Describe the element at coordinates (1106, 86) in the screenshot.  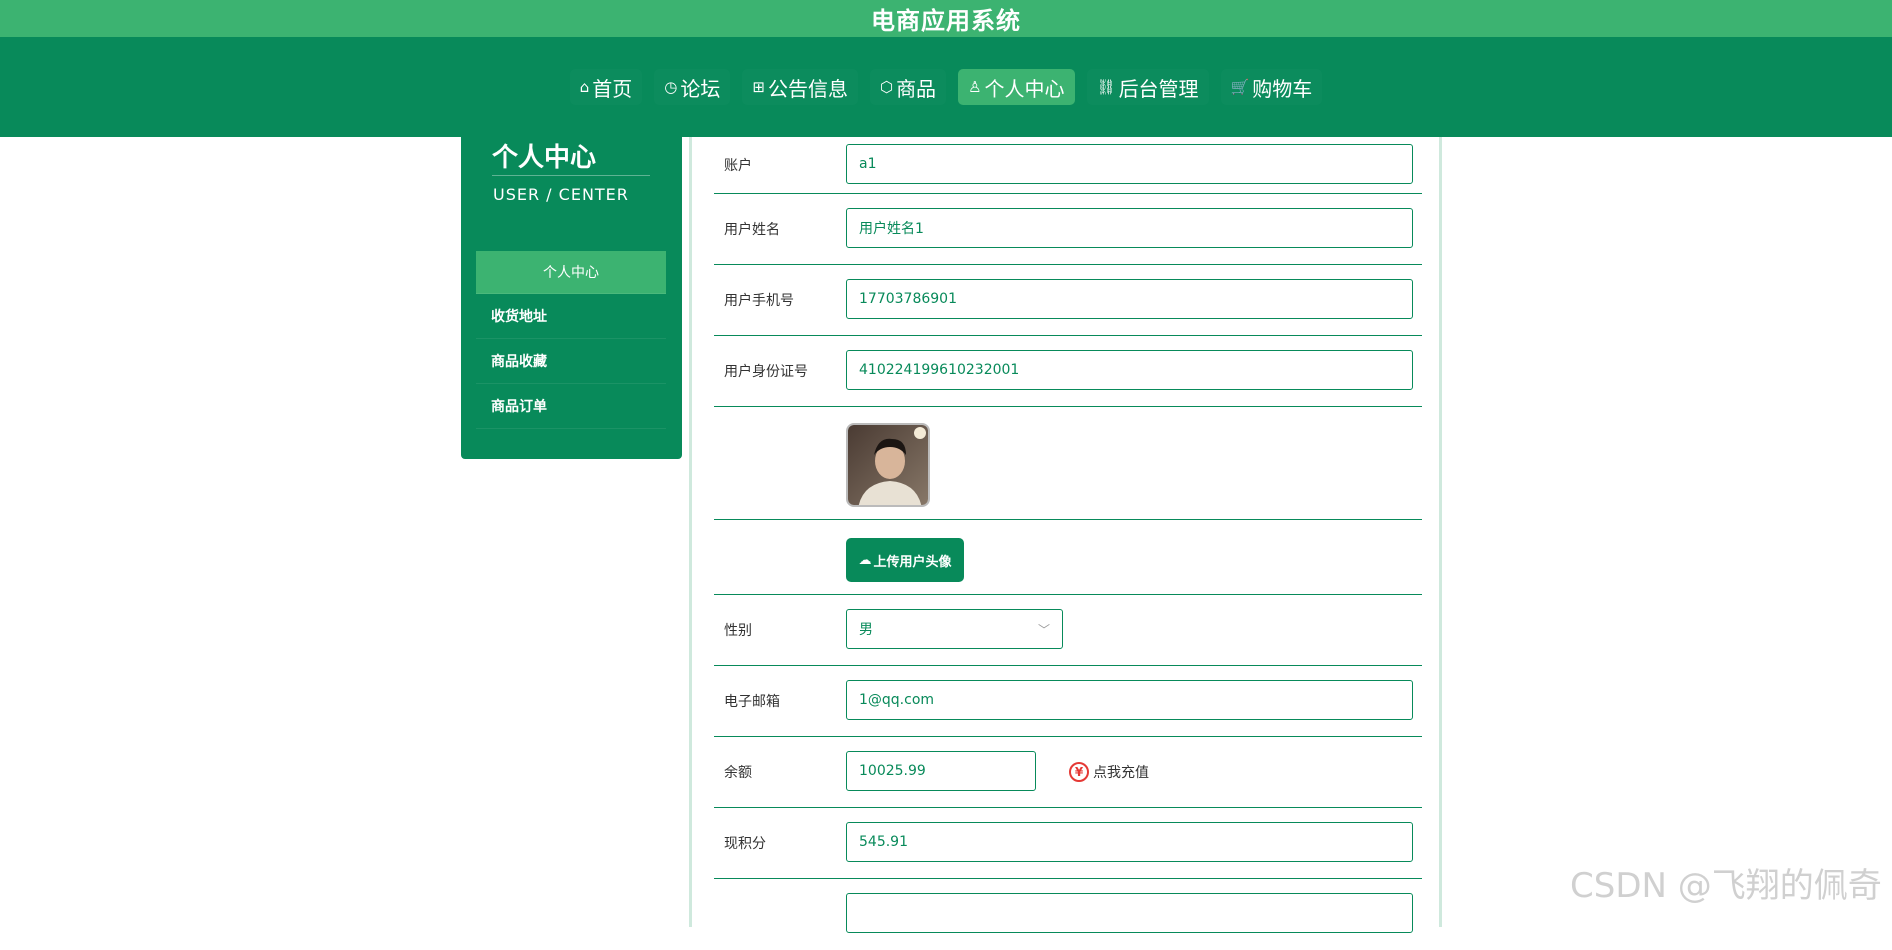
I see `link-icon: ⛓` at that location.